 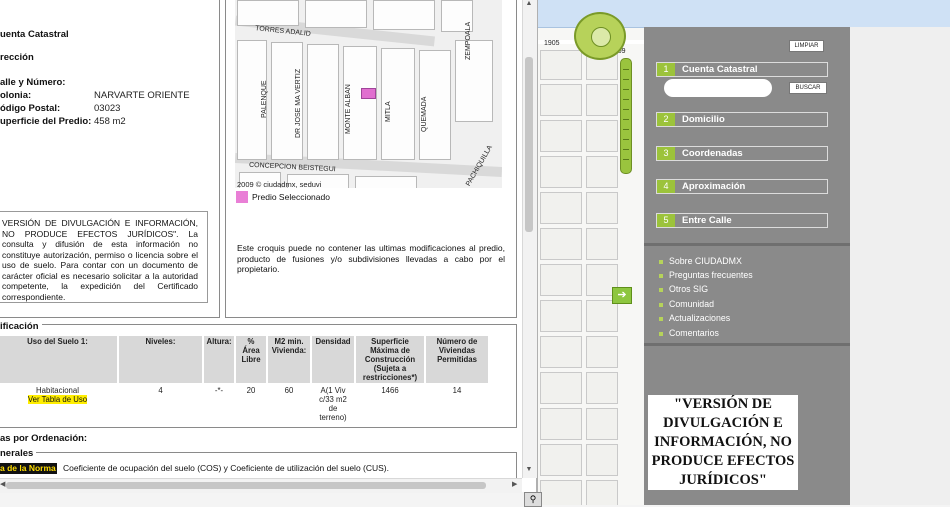 I want to click on street-label: MITLA, so click(x=388, y=111).